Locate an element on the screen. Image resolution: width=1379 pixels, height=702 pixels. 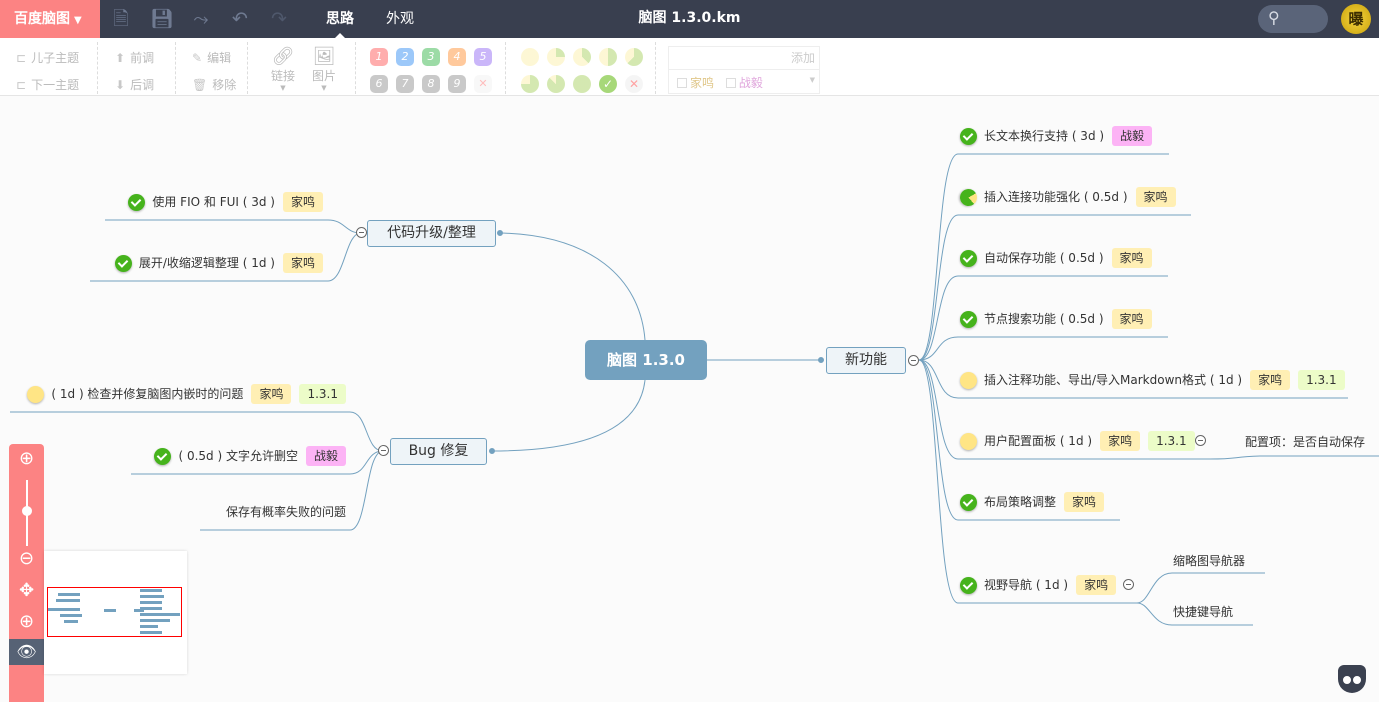
zoom-in-icon: ⊕ is located at coordinates (26, 459).